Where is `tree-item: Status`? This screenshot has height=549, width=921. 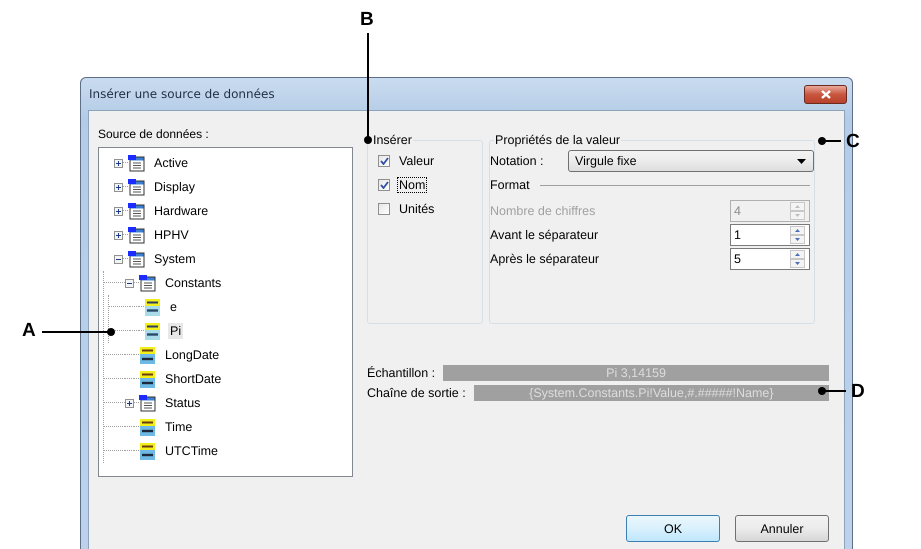
tree-item: Status is located at coordinates (182, 403).